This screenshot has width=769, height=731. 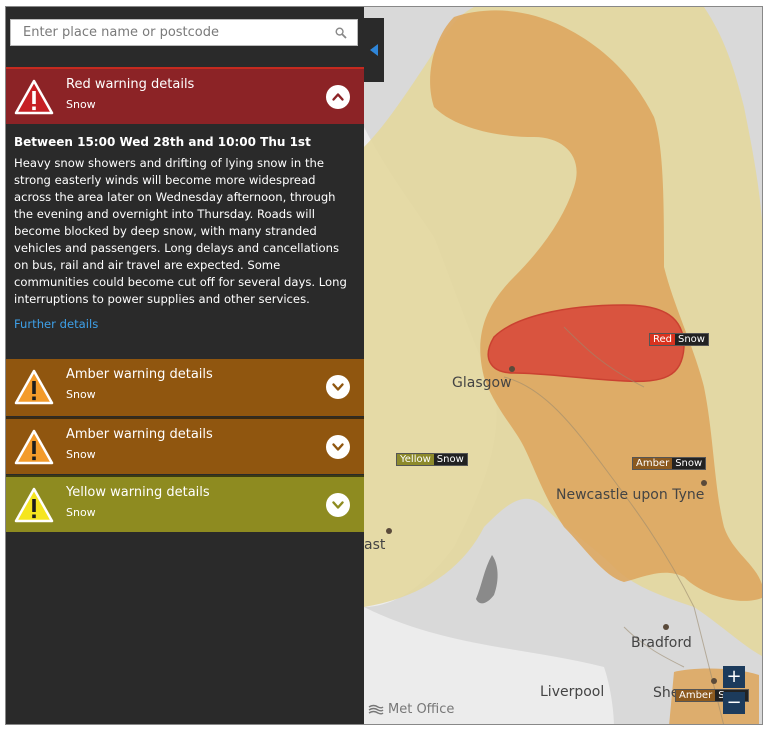 I want to click on chevron-up-icon, so click(x=338, y=97).